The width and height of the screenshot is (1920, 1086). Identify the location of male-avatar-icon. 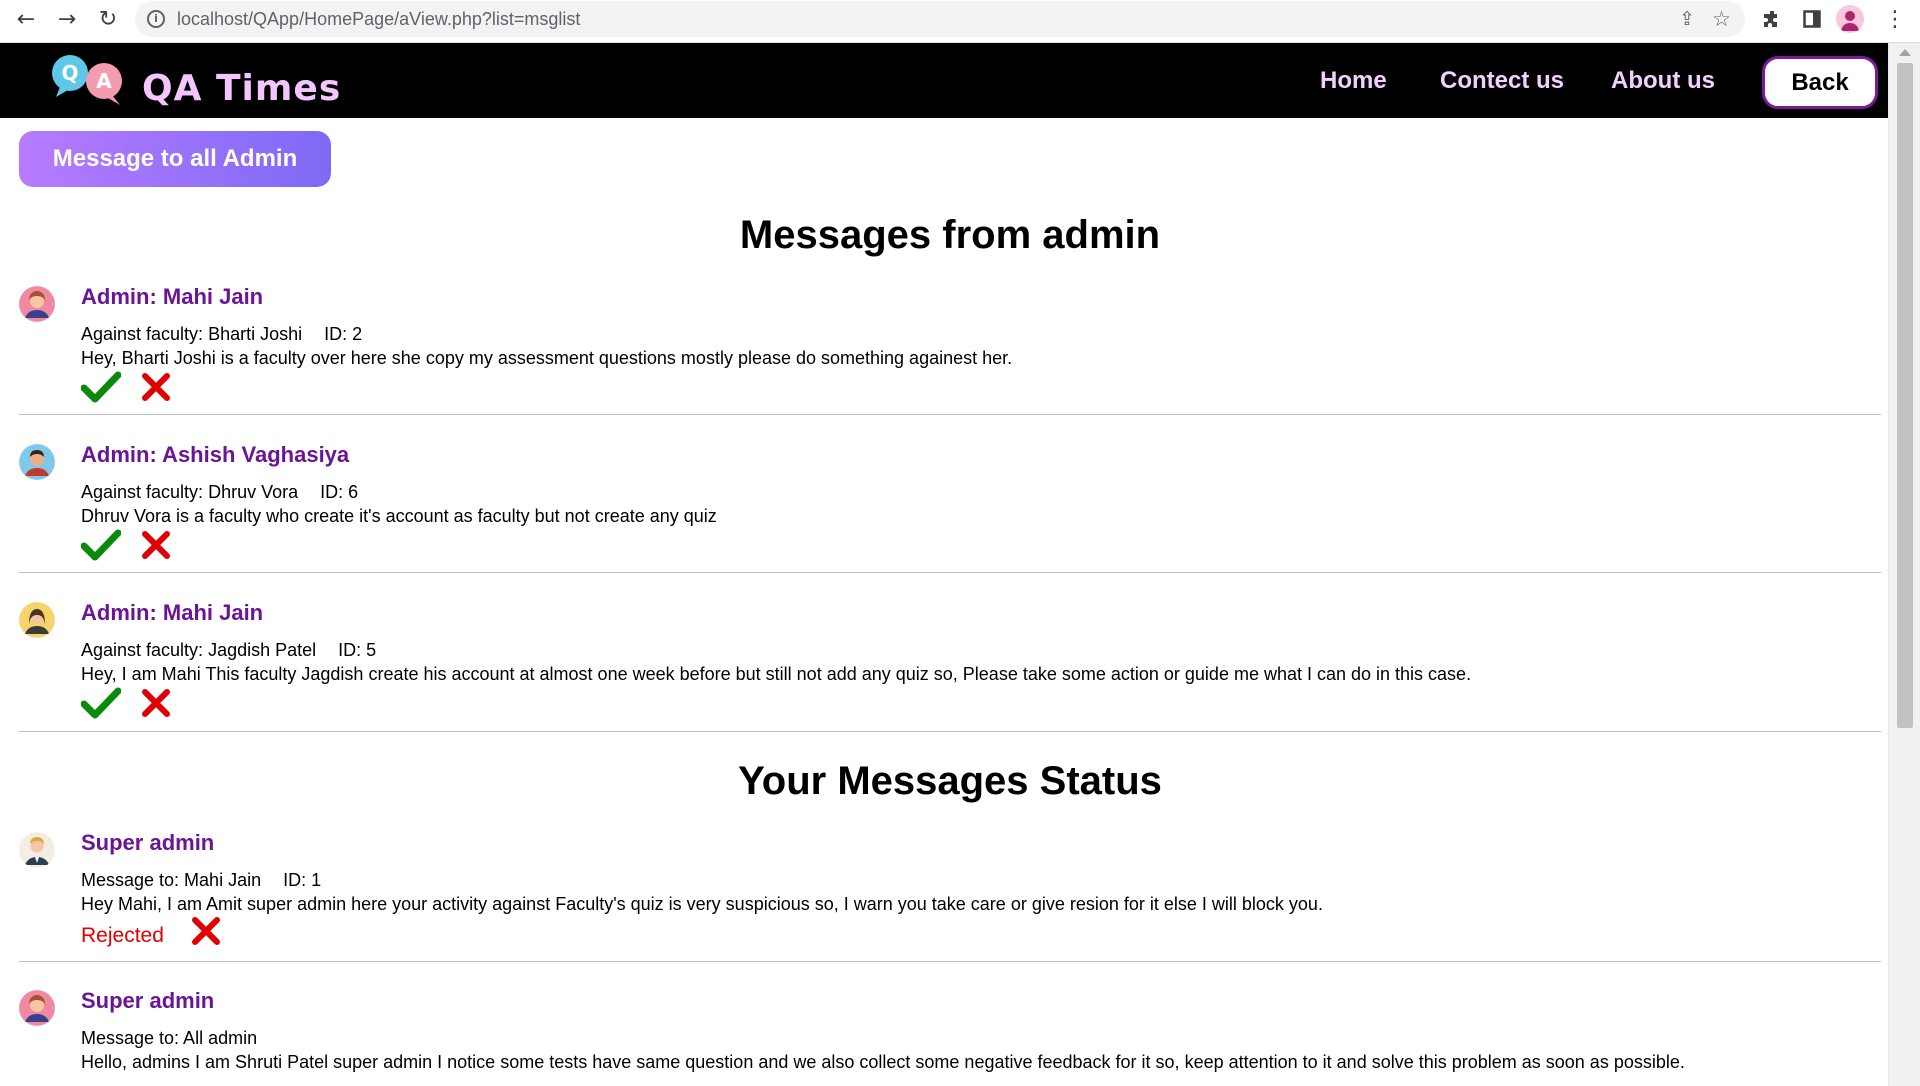
(37, 462).